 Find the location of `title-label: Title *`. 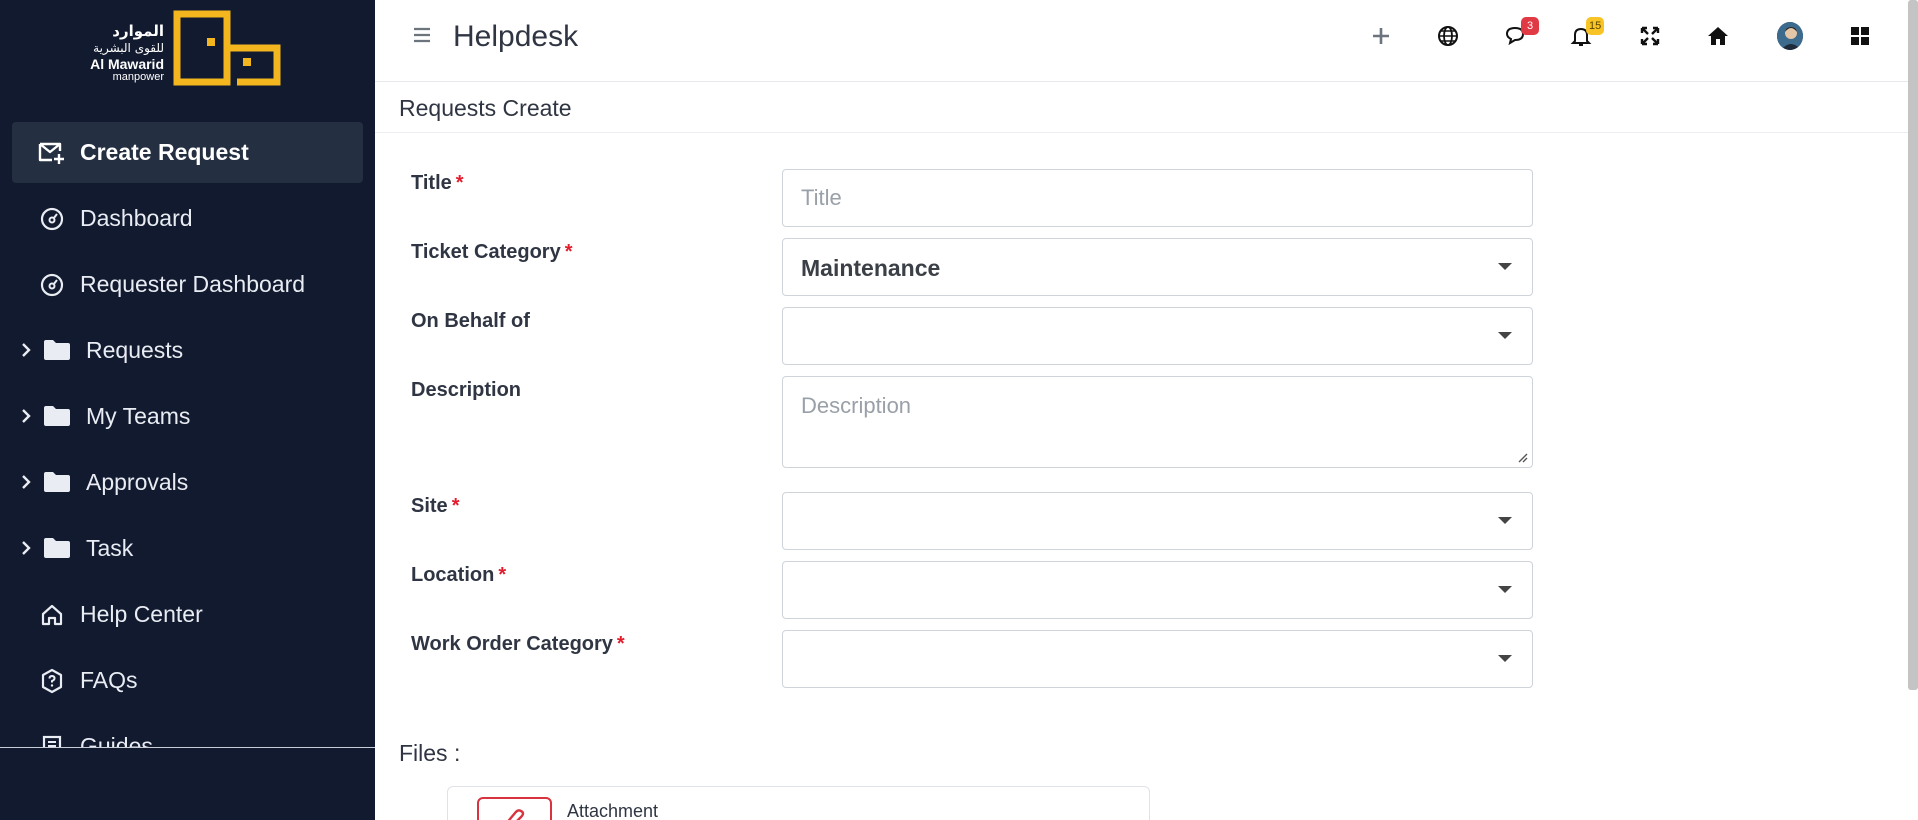

title-label: Title * is located at coordinates (437, 183).